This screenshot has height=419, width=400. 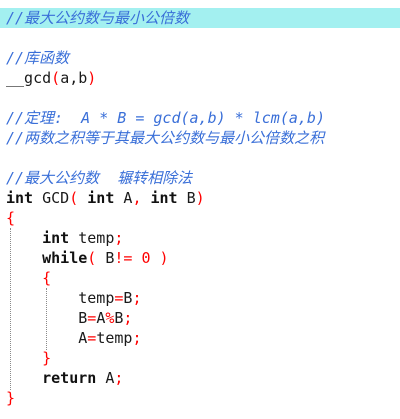 What do you see at coordinates (200, 378) in the screenshot?
I see `code-line-19: return A;` at bounding box center [200, 378].